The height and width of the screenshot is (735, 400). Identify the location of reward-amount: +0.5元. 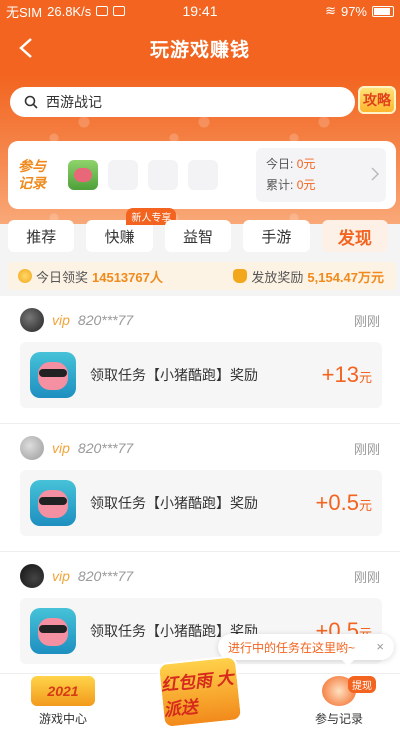
(344, 503).